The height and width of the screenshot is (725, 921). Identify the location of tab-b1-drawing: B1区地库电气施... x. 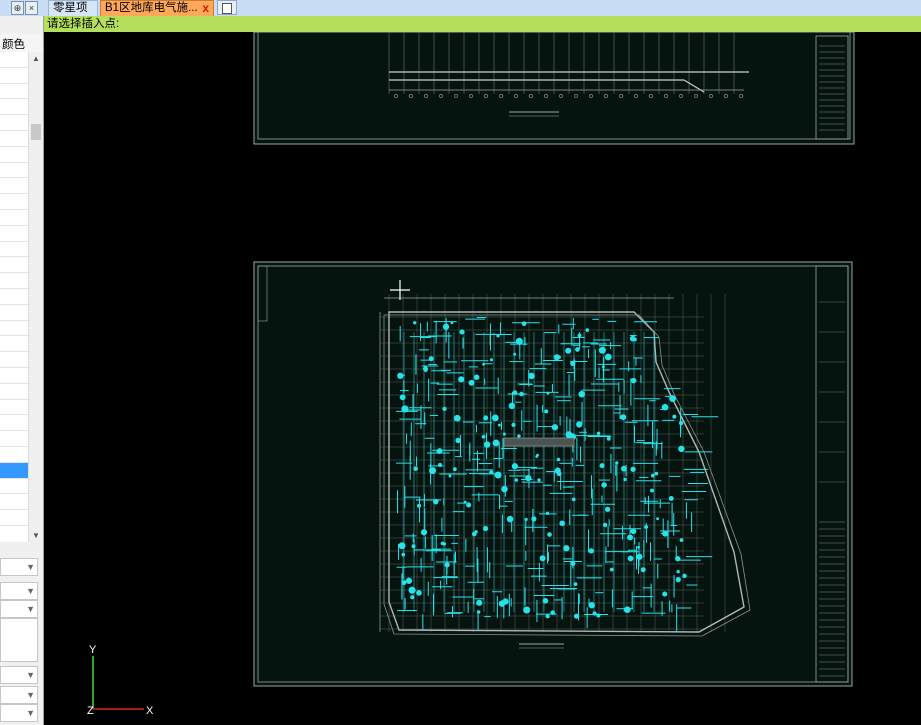
(157, 8).